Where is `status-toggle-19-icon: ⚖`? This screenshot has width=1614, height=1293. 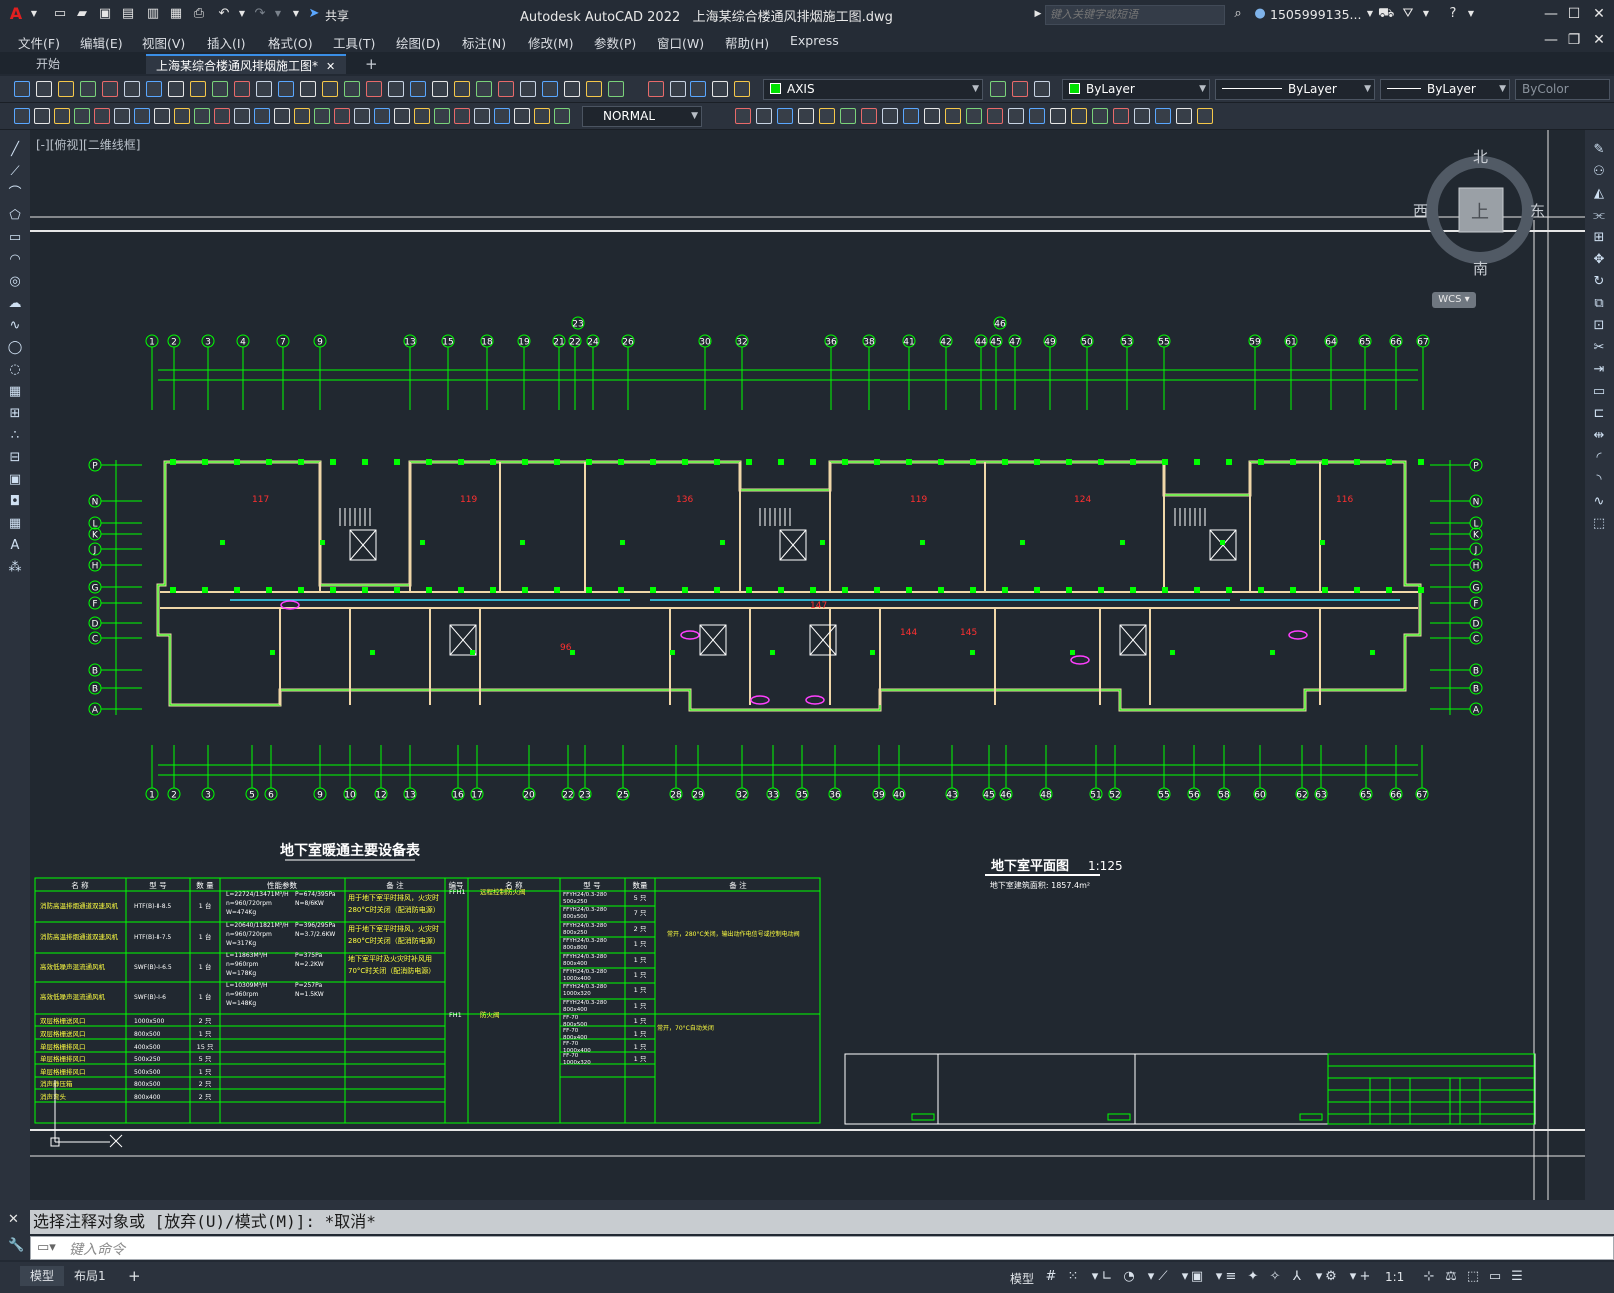 status-toggle-19-icon: ⚖ is located at coordinates (1451, 1277).